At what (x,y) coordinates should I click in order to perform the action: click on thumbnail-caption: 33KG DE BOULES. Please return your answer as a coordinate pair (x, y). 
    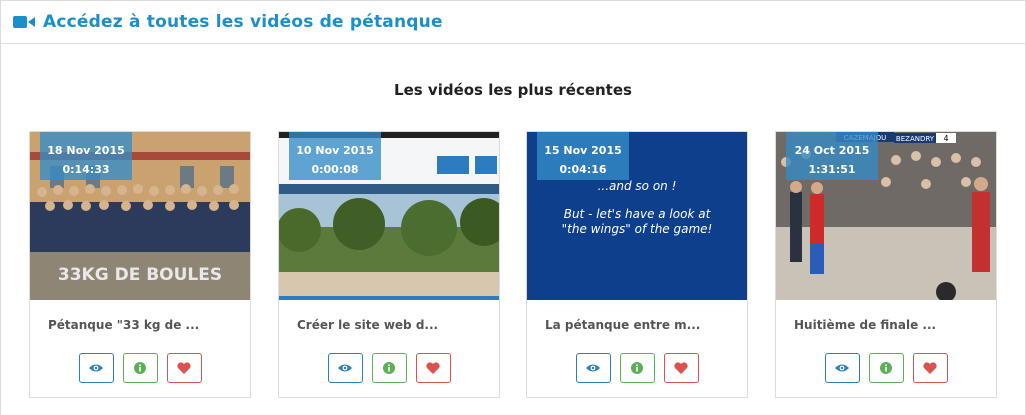
    Looking at the image, I should click on (140, 275).